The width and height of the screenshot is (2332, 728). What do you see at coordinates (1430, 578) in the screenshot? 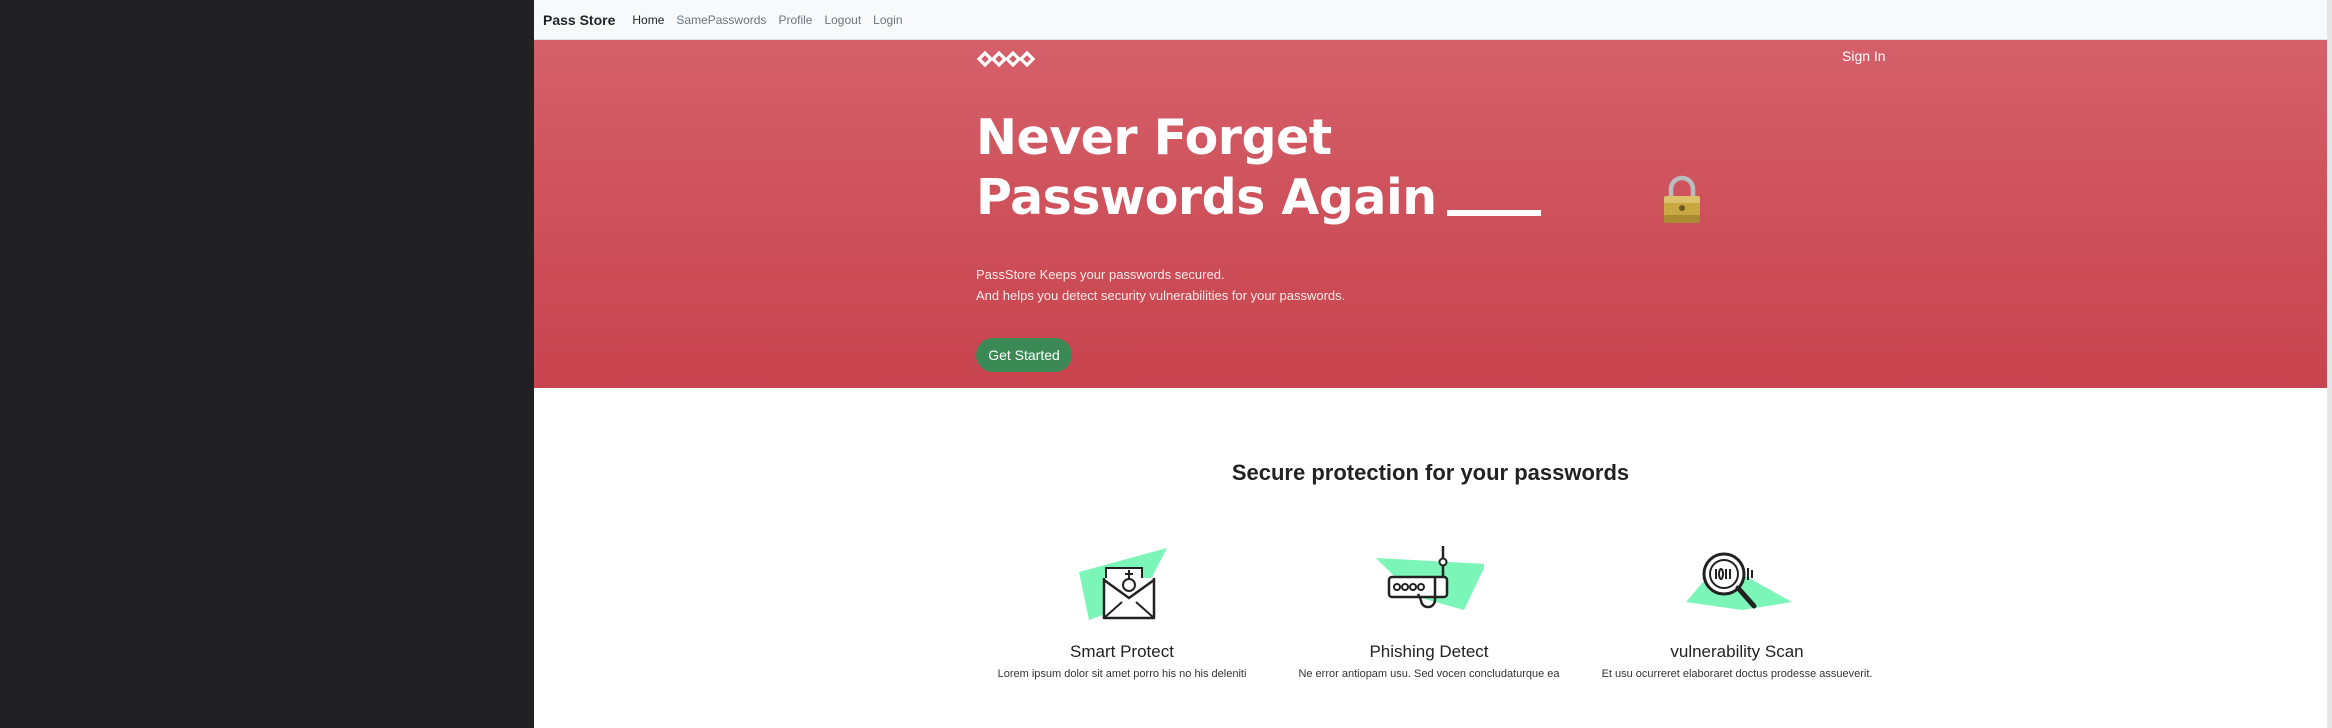
I see `phishing-hook-icon` at bounding box center [1430, 578].